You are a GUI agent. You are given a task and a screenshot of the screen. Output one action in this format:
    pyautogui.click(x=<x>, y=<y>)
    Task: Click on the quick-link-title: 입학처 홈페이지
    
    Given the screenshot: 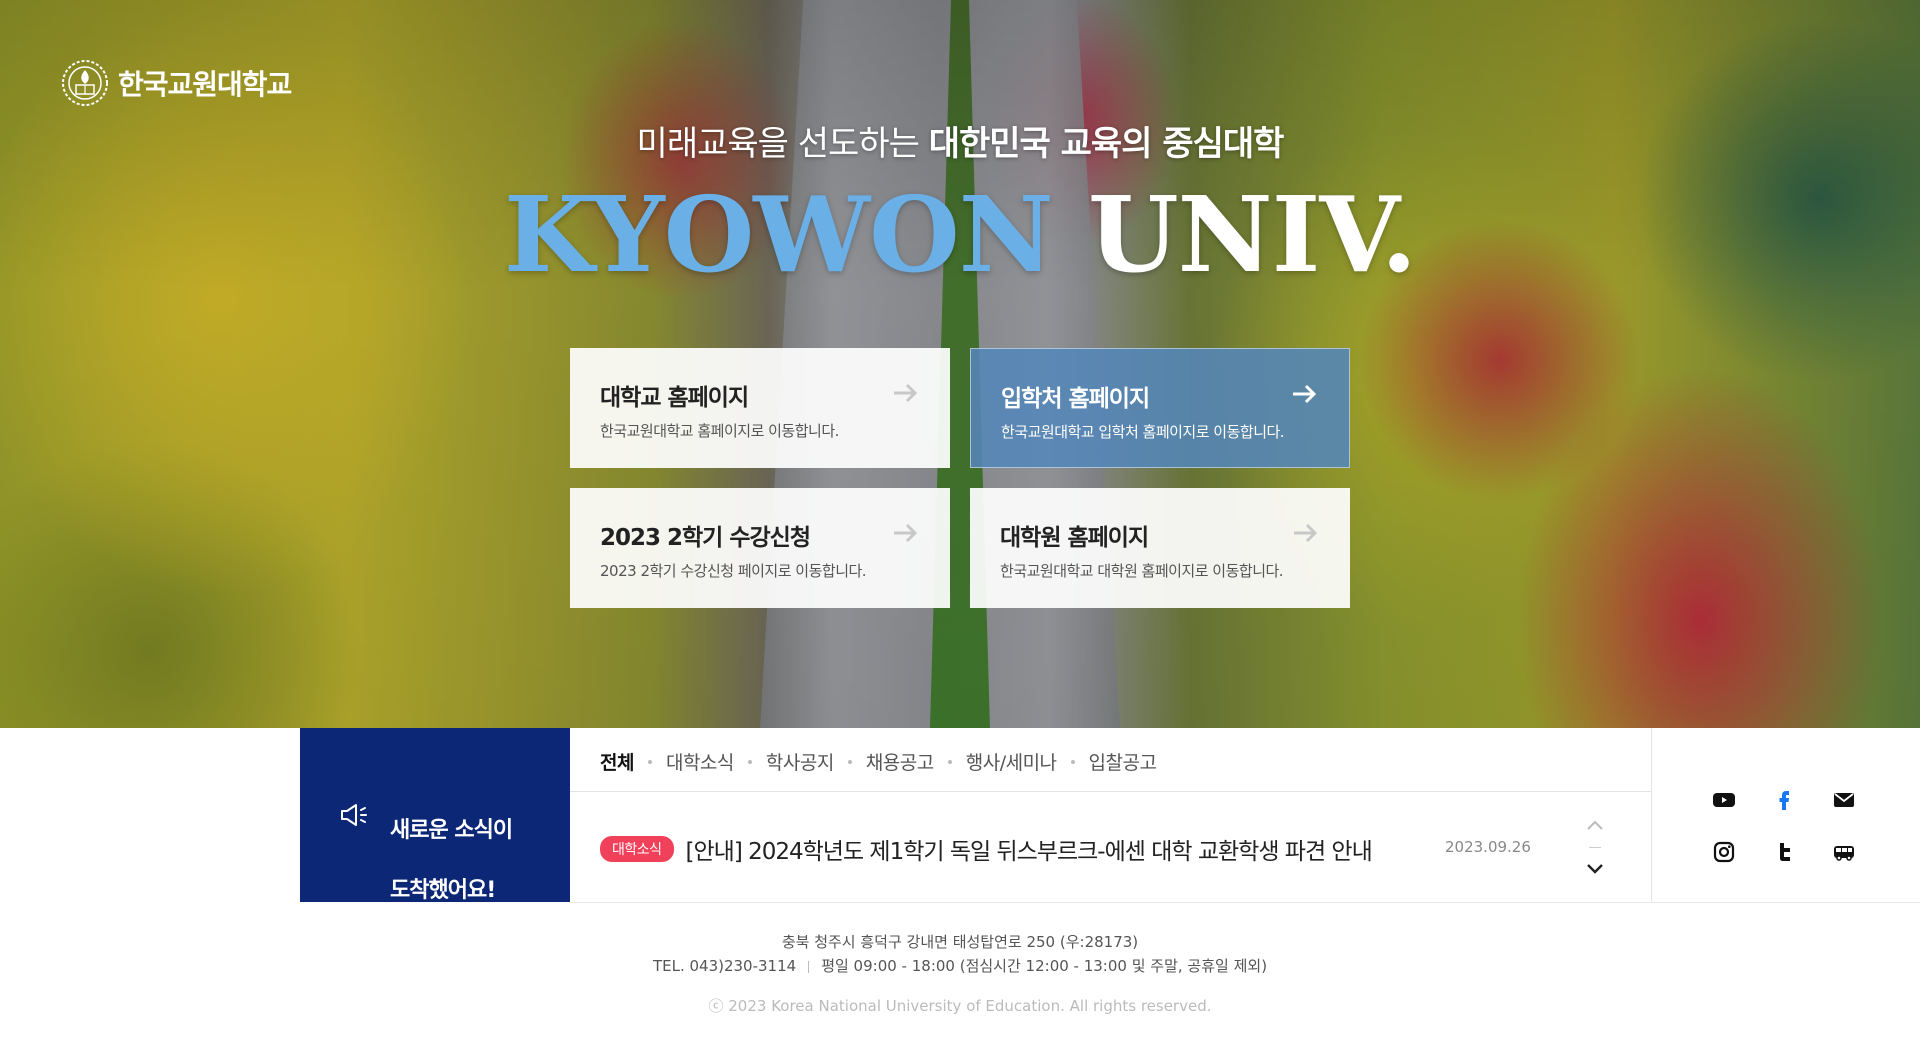 What is the action you would take?
    pyautogui.click(x=1075, y=399)
    